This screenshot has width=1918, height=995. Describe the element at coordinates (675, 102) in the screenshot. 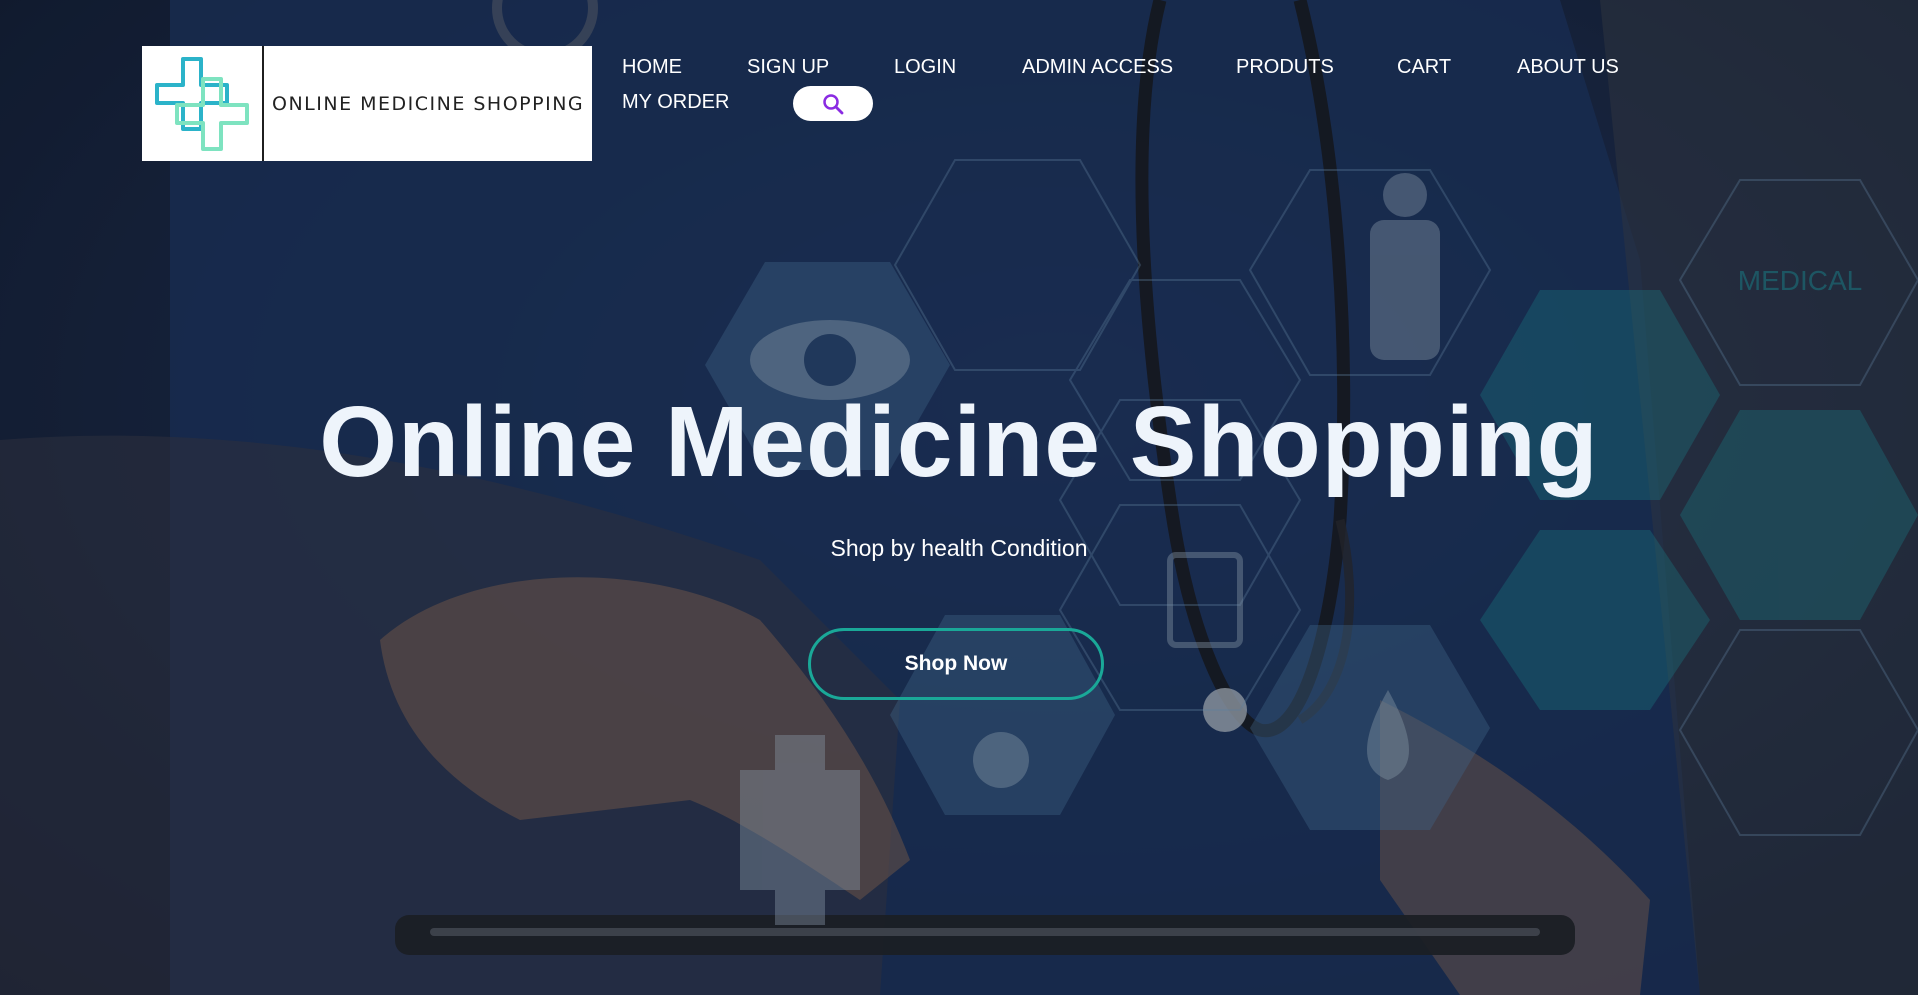

I see `nav-my-order: MY ORDER` at that location.